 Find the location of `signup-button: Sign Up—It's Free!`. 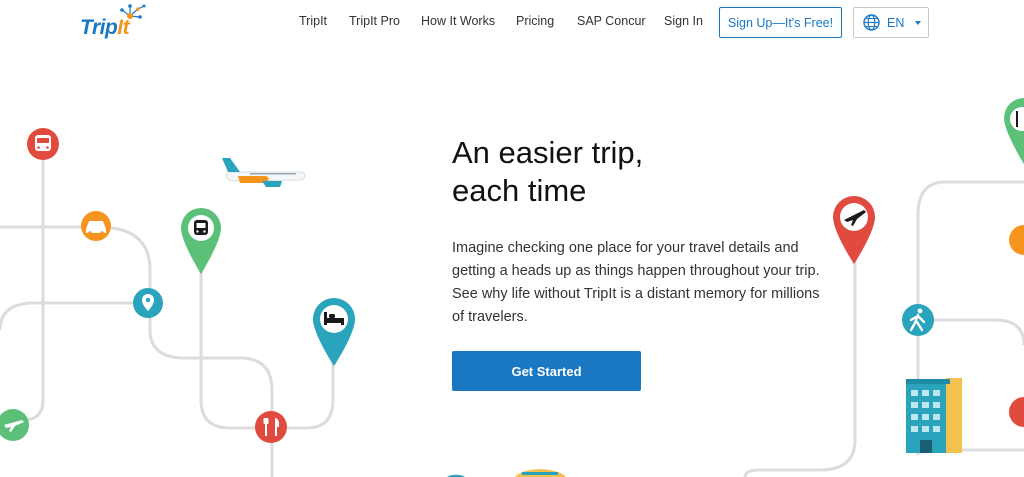

signup-button: Sign Up—It's Free! is located at coordinates (780, 22).